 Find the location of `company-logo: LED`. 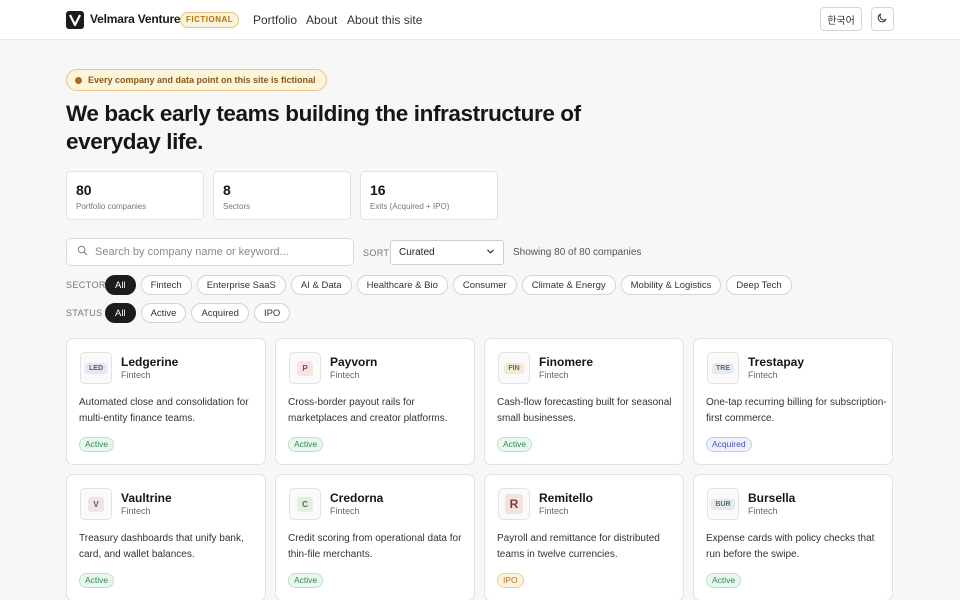

company-logo: LED is located at coordinates (96, 368).